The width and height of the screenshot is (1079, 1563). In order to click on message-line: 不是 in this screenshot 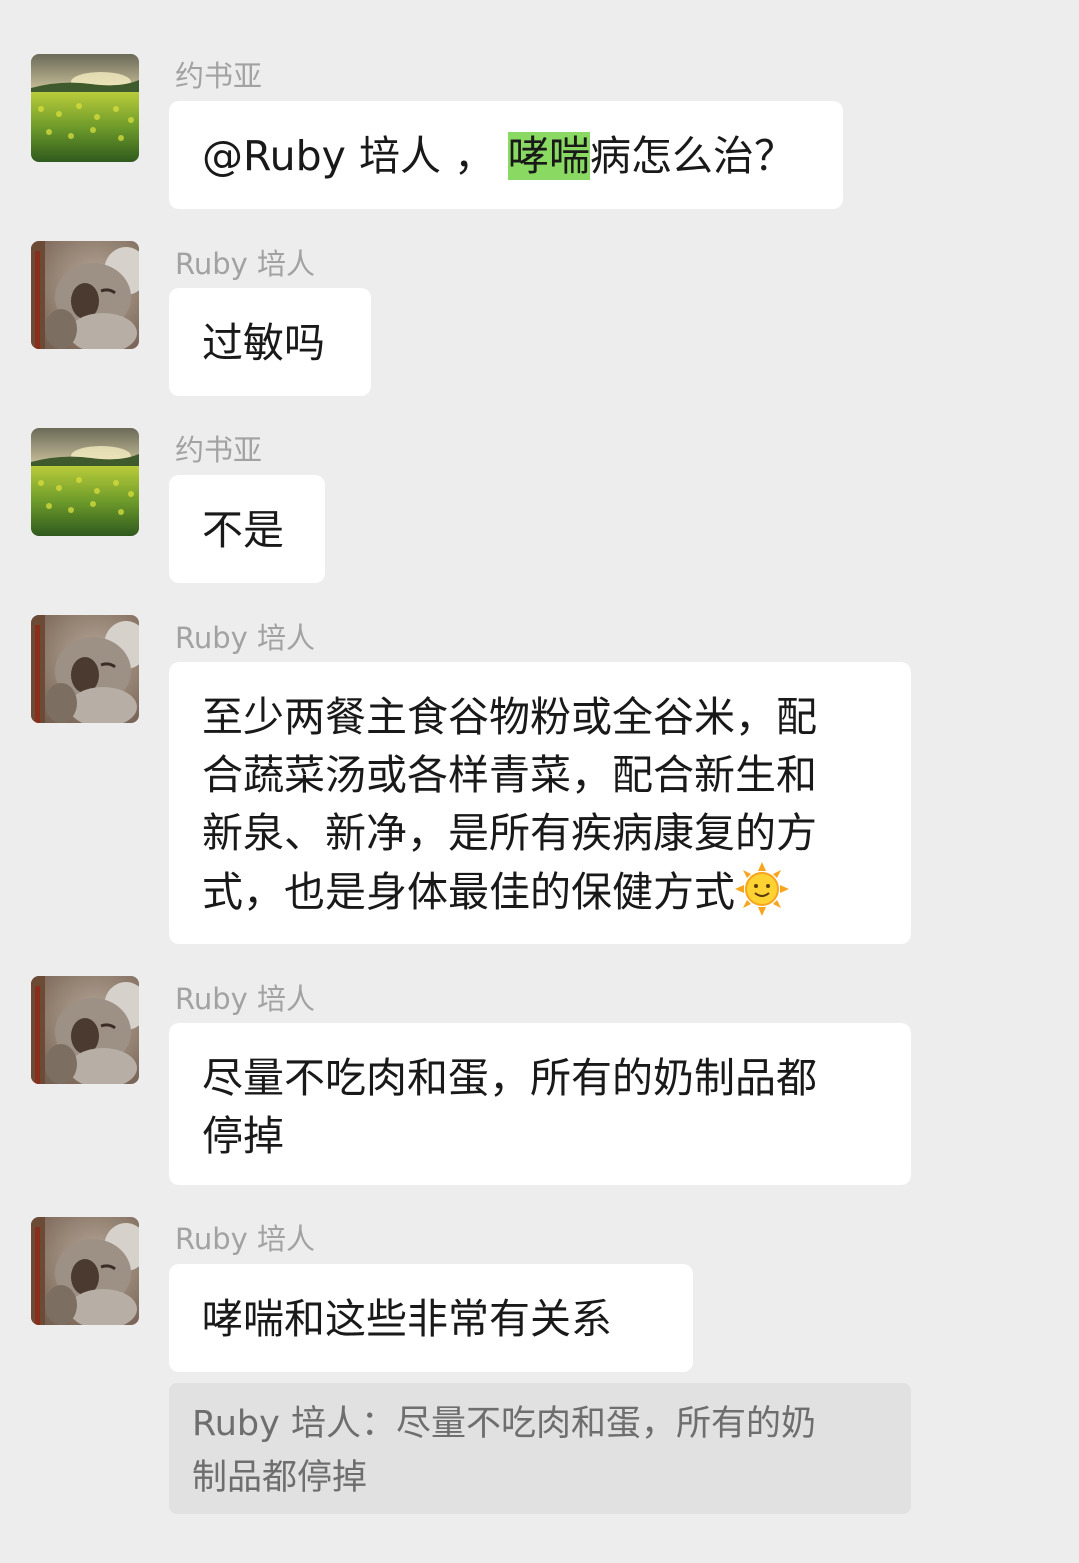, I will do `click(243, 530)`.